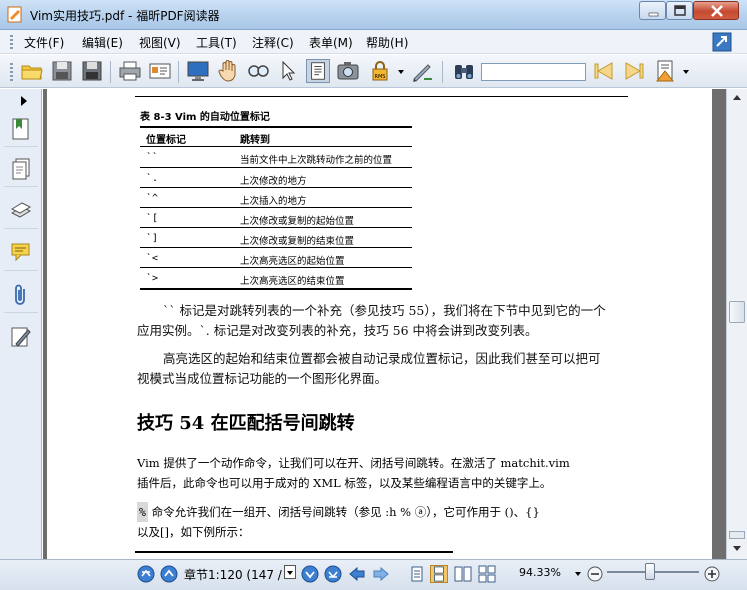  What do you see at coordinates (273, 42) in the screenshot?
I see `menu-comment: 注释(C)` at bounding box center [273, 42].